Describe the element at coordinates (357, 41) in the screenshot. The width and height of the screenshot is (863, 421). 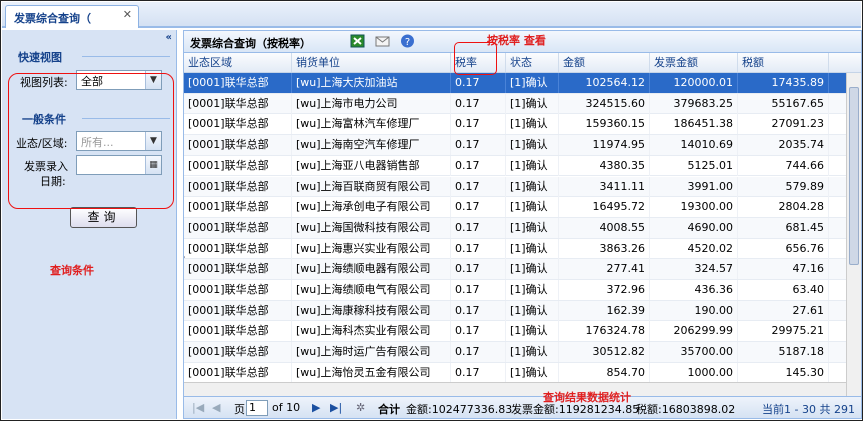
I see `excel-export-icon` at that location.